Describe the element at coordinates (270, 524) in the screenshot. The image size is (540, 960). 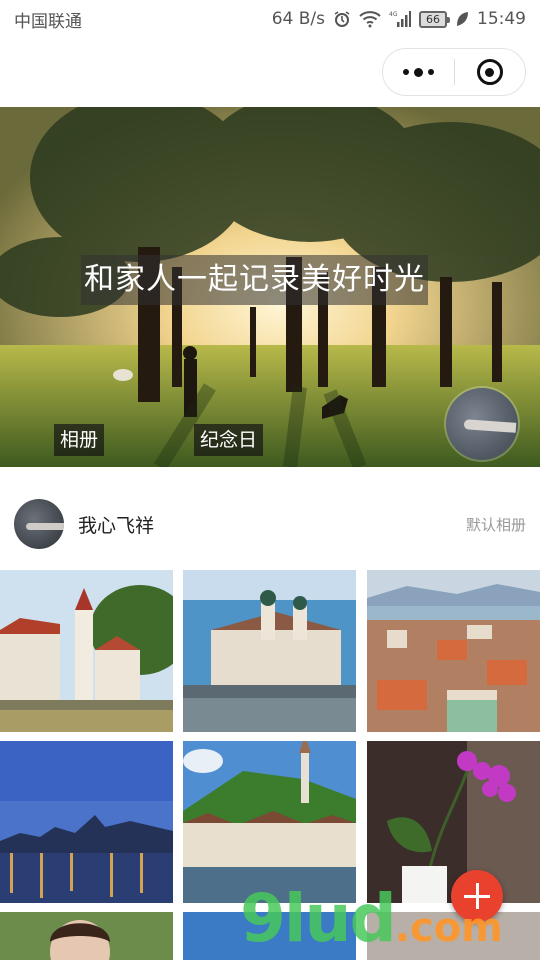
I see `user-row: 我心飞祥 默认相册` at that location.